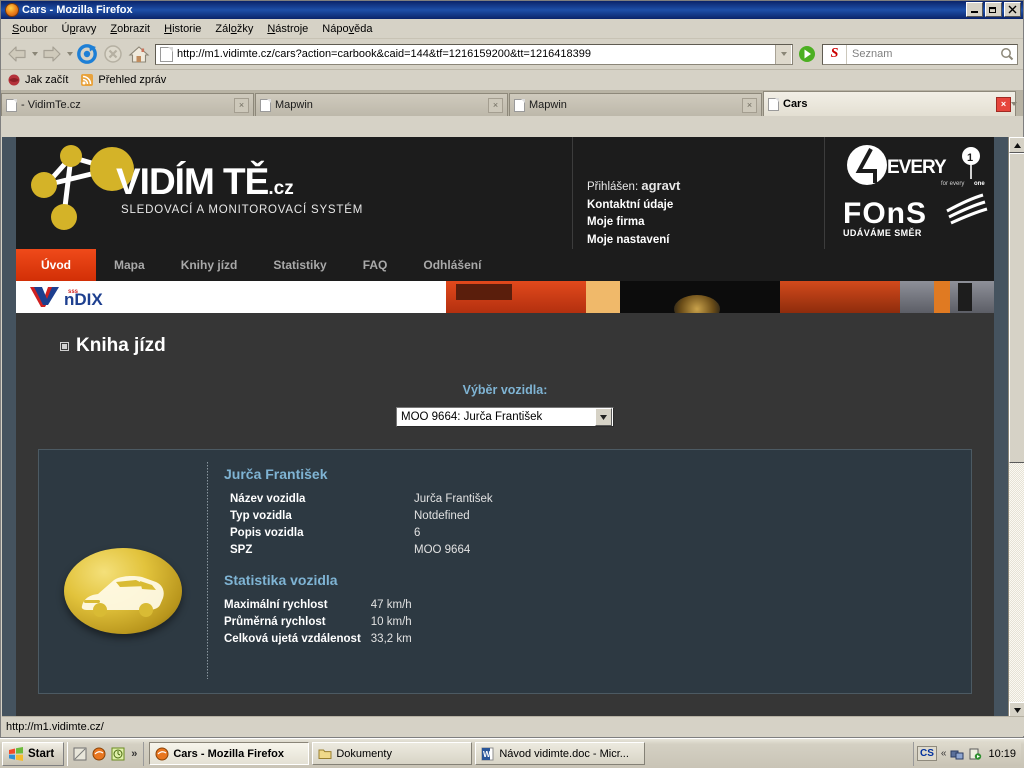  Describe the element at coordinates (162, 754) in the screenshot. I see `firefox-icon` at that location.